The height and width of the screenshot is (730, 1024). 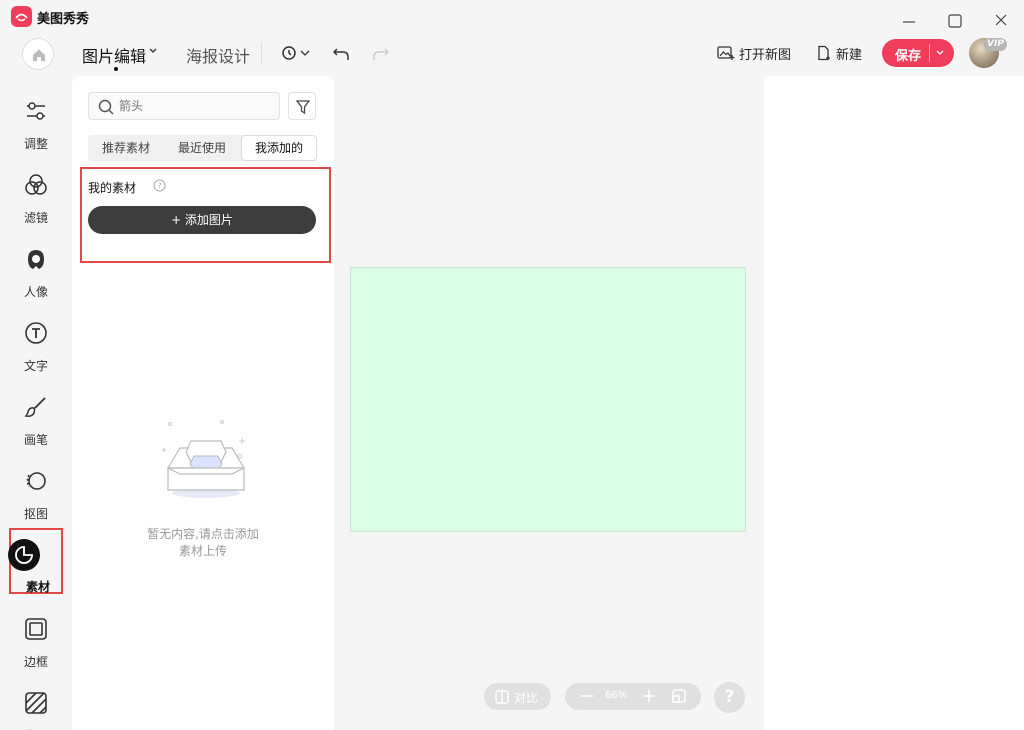 I want to click on question-icon: ?, so click(x=159, y=185).